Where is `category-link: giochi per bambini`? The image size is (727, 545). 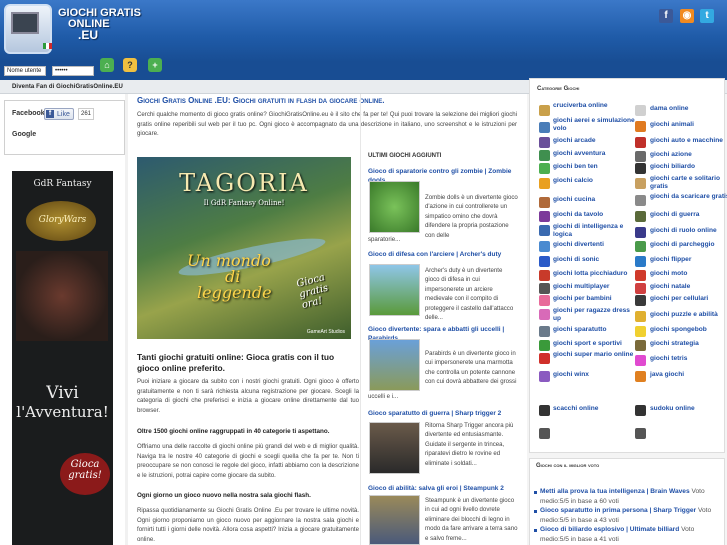 category-link: giochi per bambini is located at coordinates (596, 299).